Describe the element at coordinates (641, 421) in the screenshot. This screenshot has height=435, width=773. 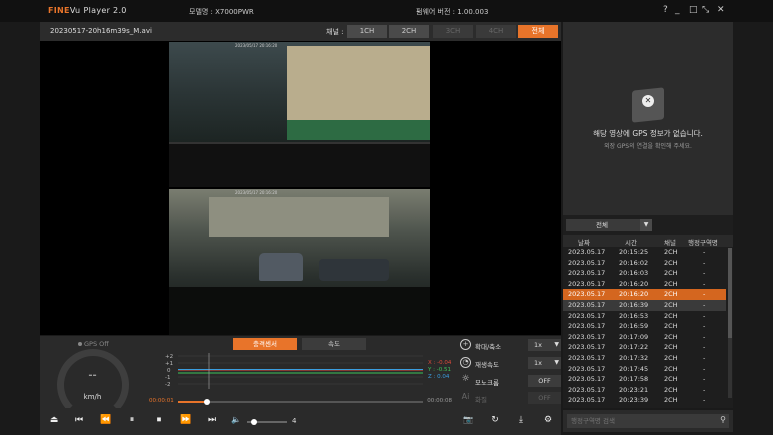
I see `search-input` at that location.